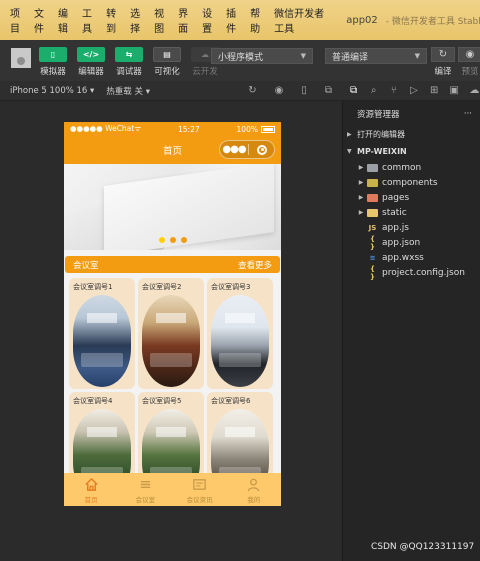 The width and height of the screenshot is (480, 561). I want to click on close-mini-program-icon, so click(262, 149).